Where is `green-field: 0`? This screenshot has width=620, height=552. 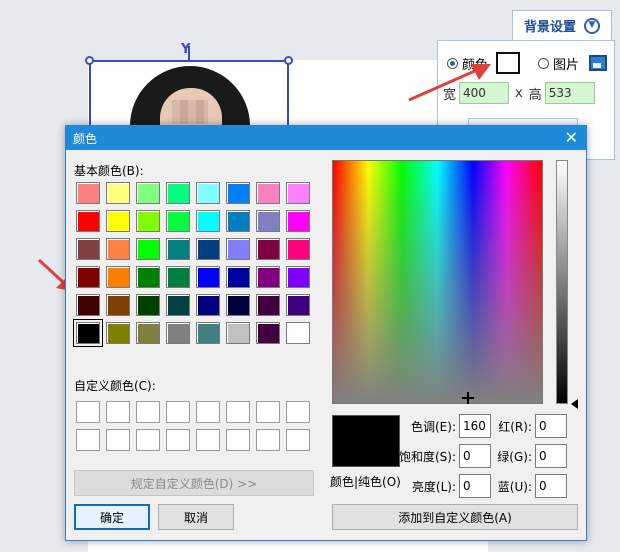 green-field: 0 is located at coordinates (551, 456).